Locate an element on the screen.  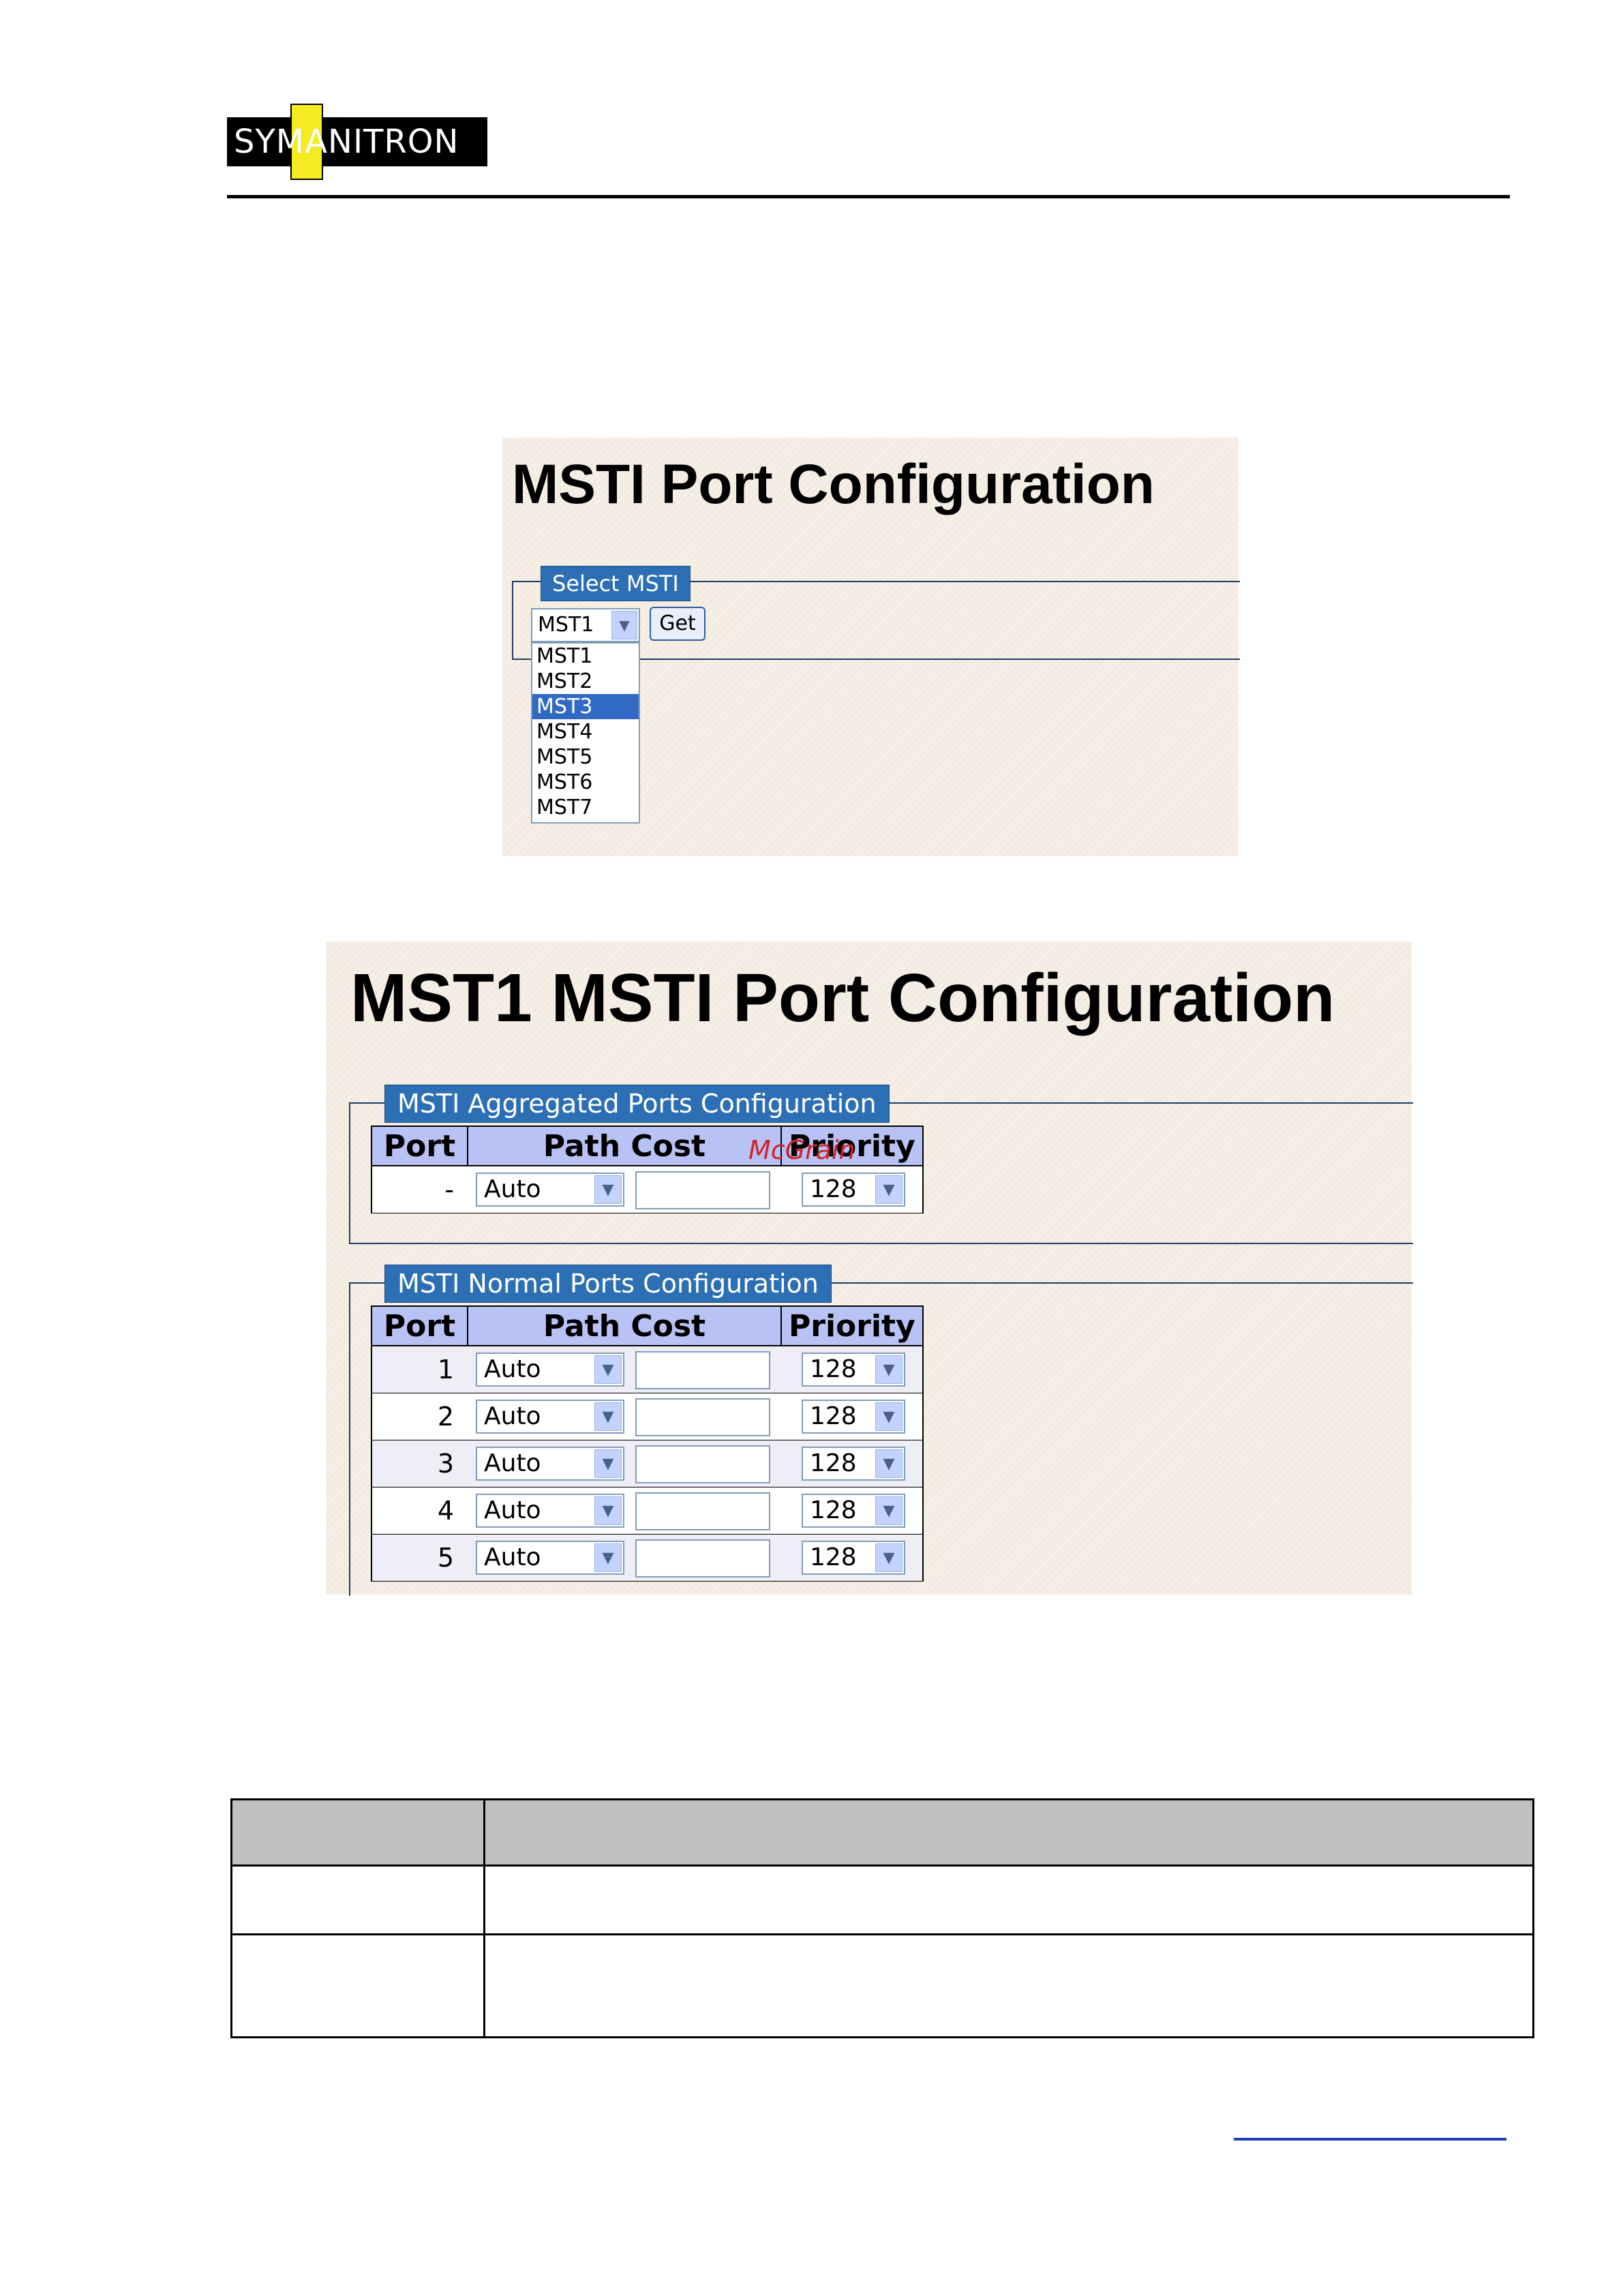
watermark-text: McGrain is located at coordinates (801, 1150).